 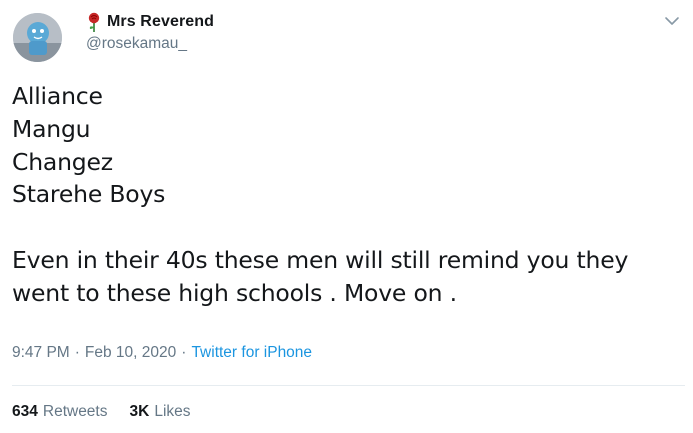 I want to click on likes-stat: 3K Likes, so click(x=160, y=412).